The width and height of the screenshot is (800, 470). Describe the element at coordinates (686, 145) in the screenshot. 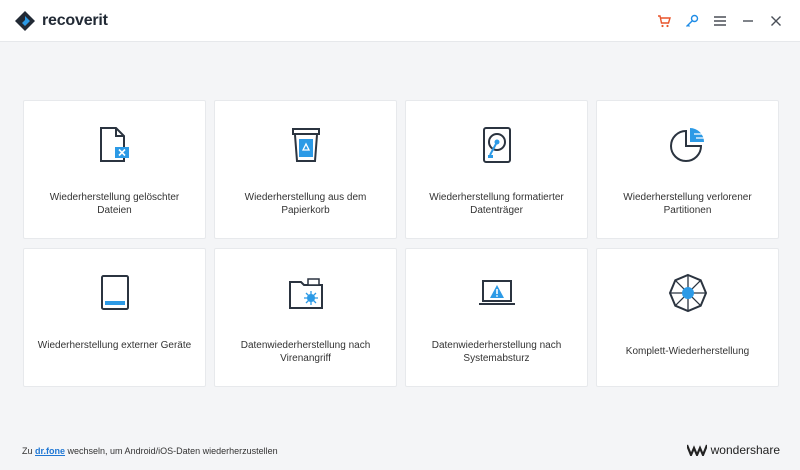

I see `partition-icon` at that location.